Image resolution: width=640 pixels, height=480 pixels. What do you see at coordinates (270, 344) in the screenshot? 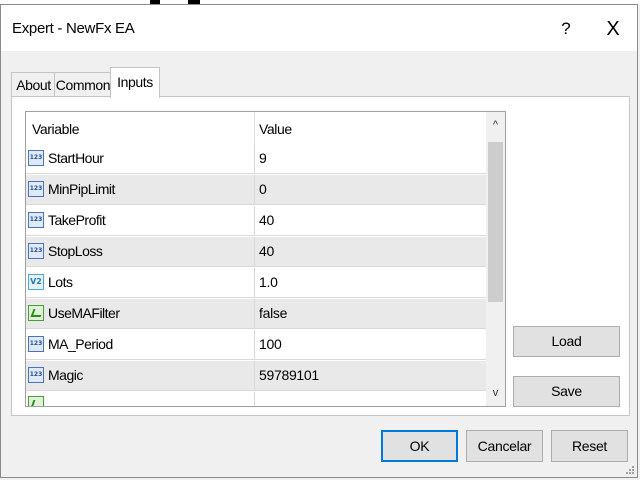
I see `variable-value: 100` at bounding box center [270, 344].